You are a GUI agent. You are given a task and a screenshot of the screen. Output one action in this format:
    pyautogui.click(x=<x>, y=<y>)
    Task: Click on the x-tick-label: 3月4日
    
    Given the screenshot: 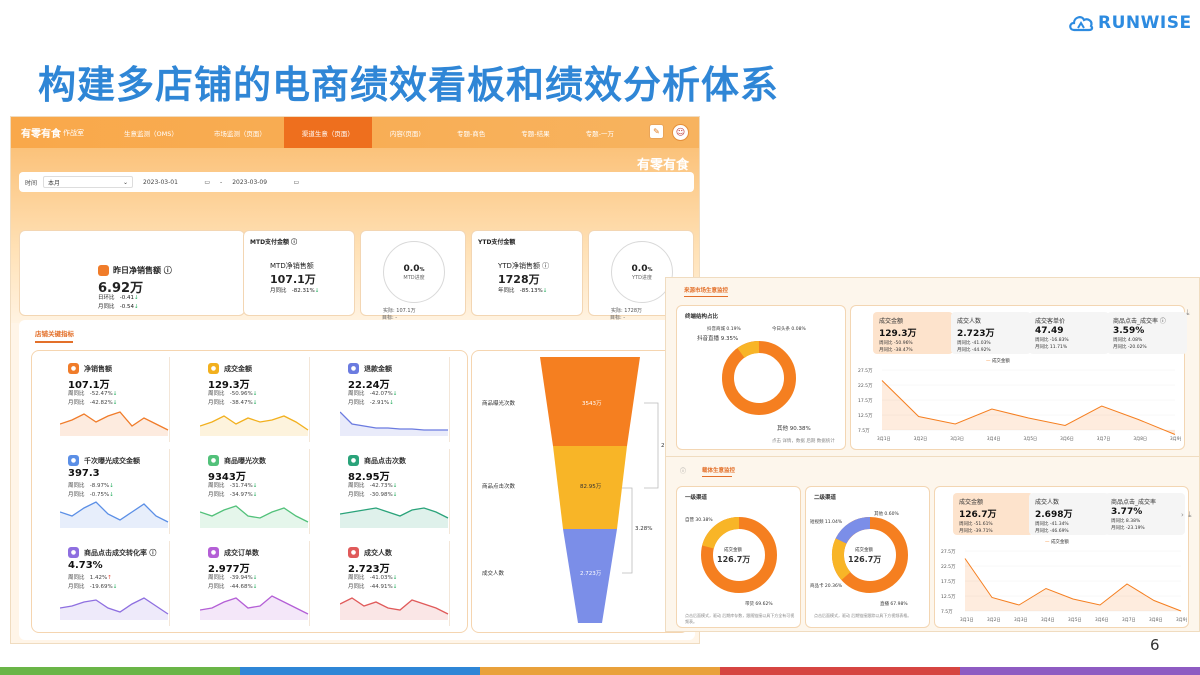 What is the action you would take?
    pyautogui.click(x=994, y=439)
    